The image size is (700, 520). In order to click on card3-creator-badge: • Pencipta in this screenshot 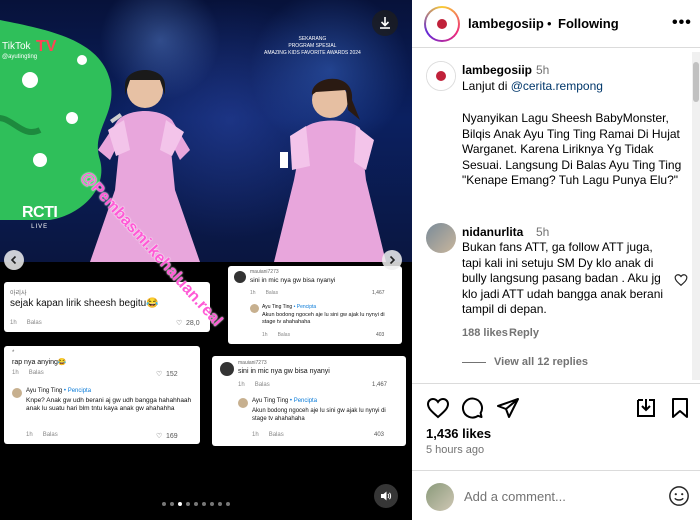, I will do `click(77, 391)`.